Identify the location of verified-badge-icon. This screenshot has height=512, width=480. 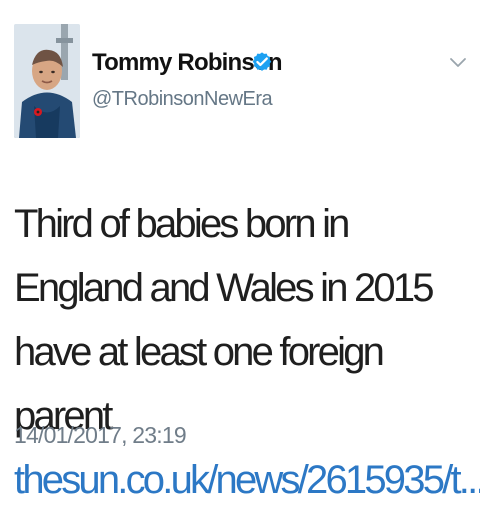
(262, 61).